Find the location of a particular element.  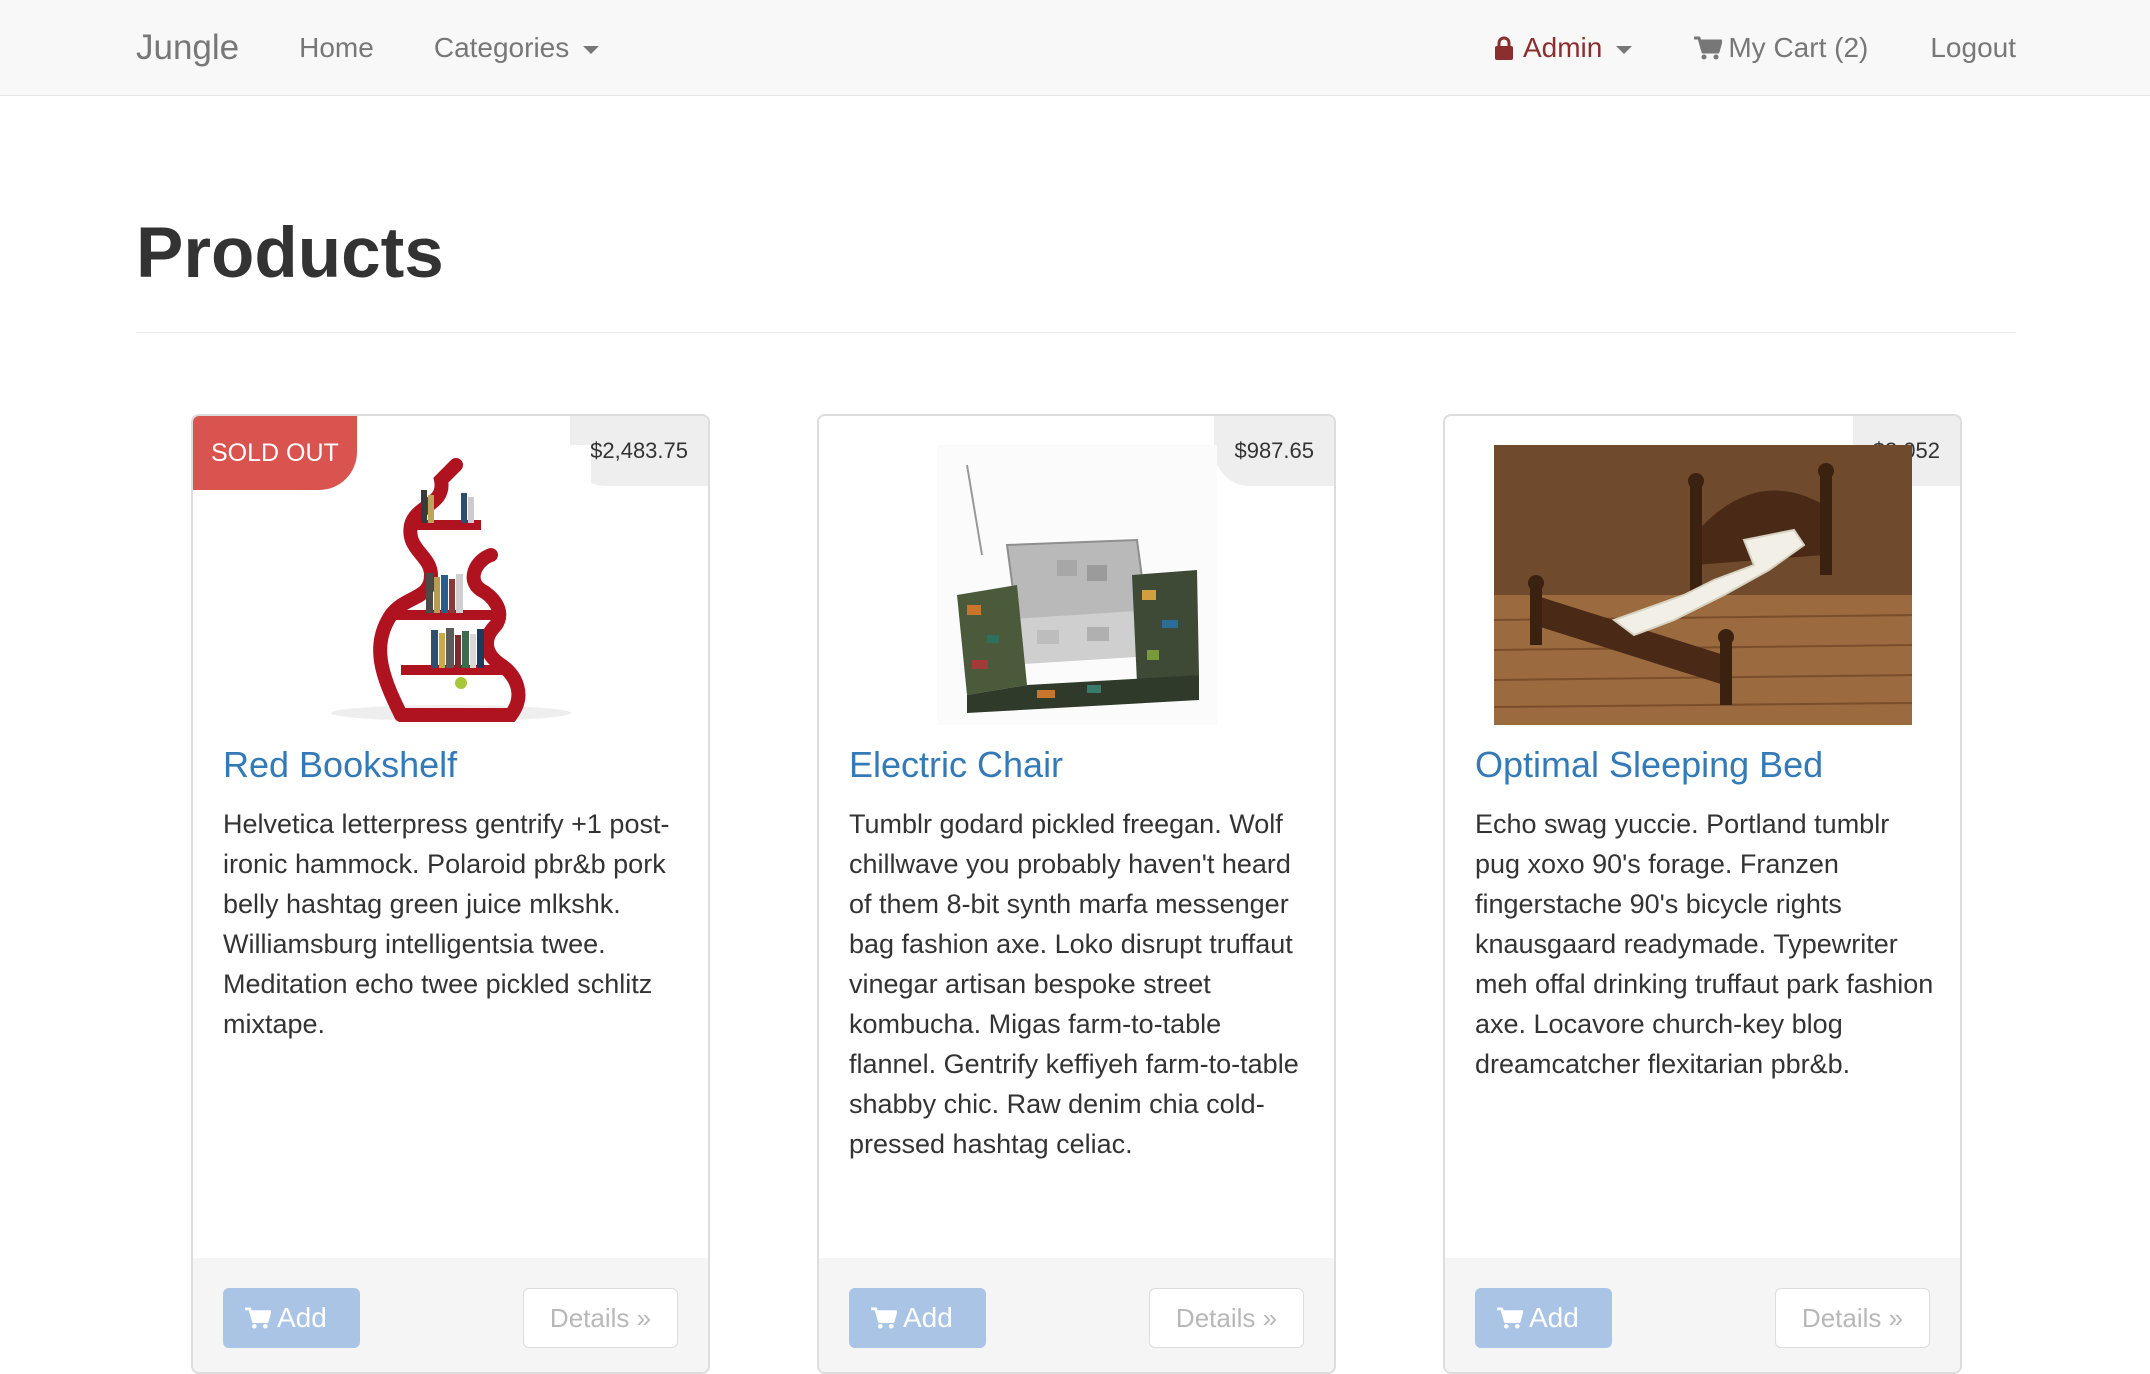

nav-admin-label: Admin is located at coordinates (1562, 47).